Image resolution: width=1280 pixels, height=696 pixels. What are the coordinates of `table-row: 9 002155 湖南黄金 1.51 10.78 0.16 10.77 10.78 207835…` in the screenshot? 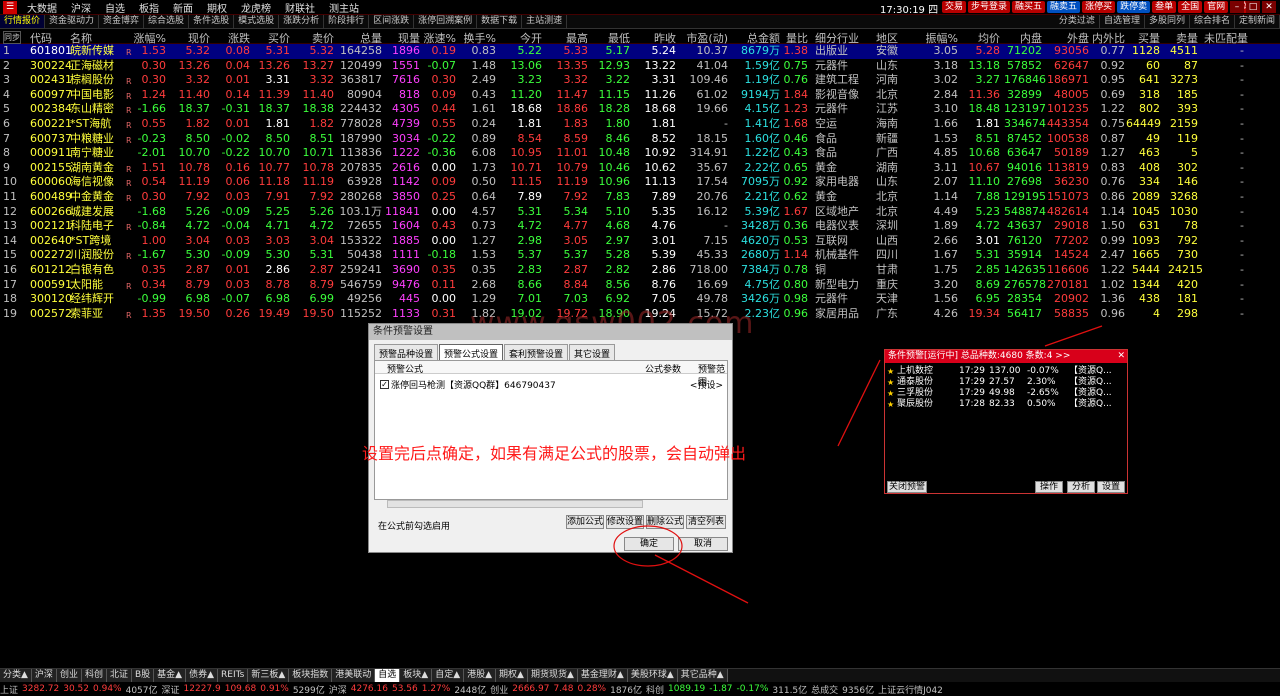 It's located at (640, 168).